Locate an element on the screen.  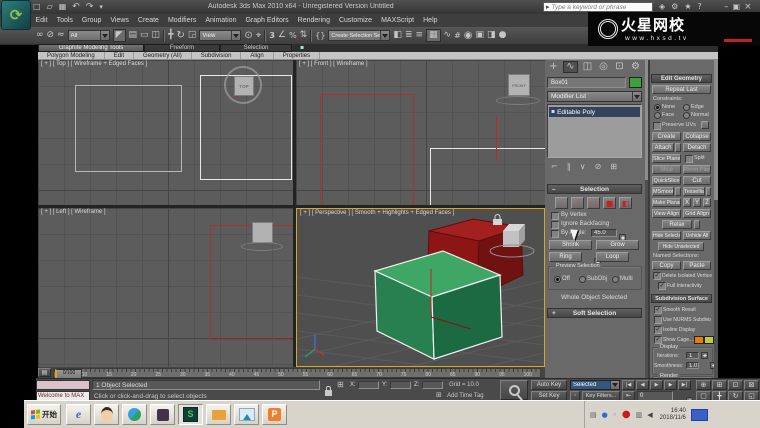
spinner-snap-icon: ⇅ is located at coordinates (304, 35).